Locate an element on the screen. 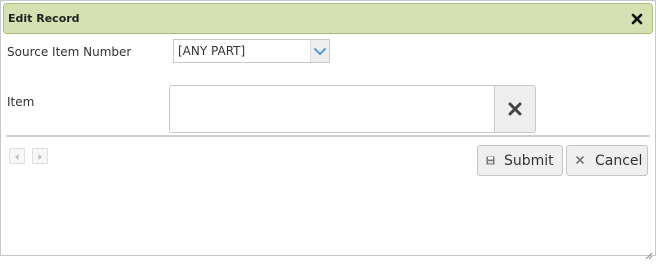 The image size is (656, 264). select-arrow is located at coordinates (319, 51).